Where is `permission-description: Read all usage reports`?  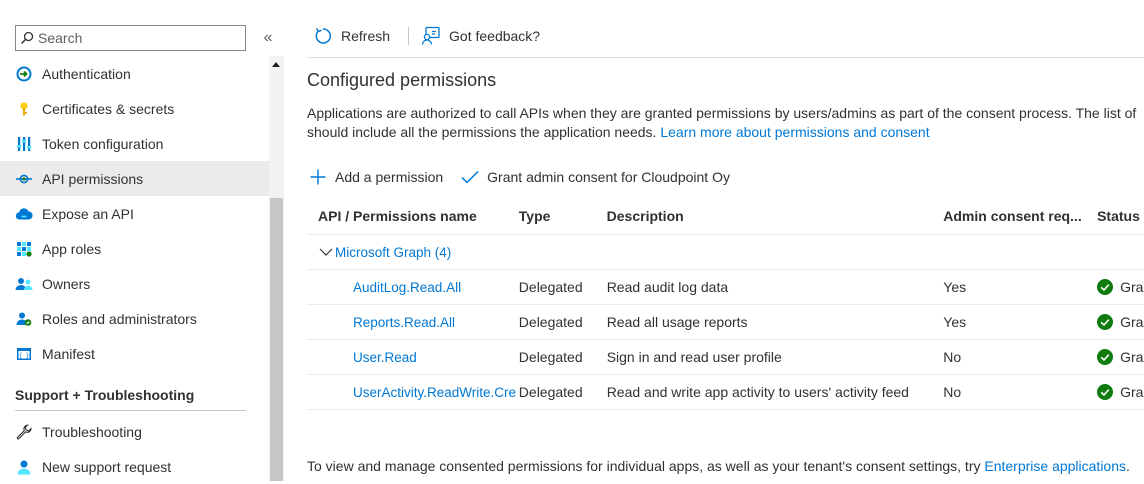
permission-description: Read all usage reports is located at coordinates (677, 322).